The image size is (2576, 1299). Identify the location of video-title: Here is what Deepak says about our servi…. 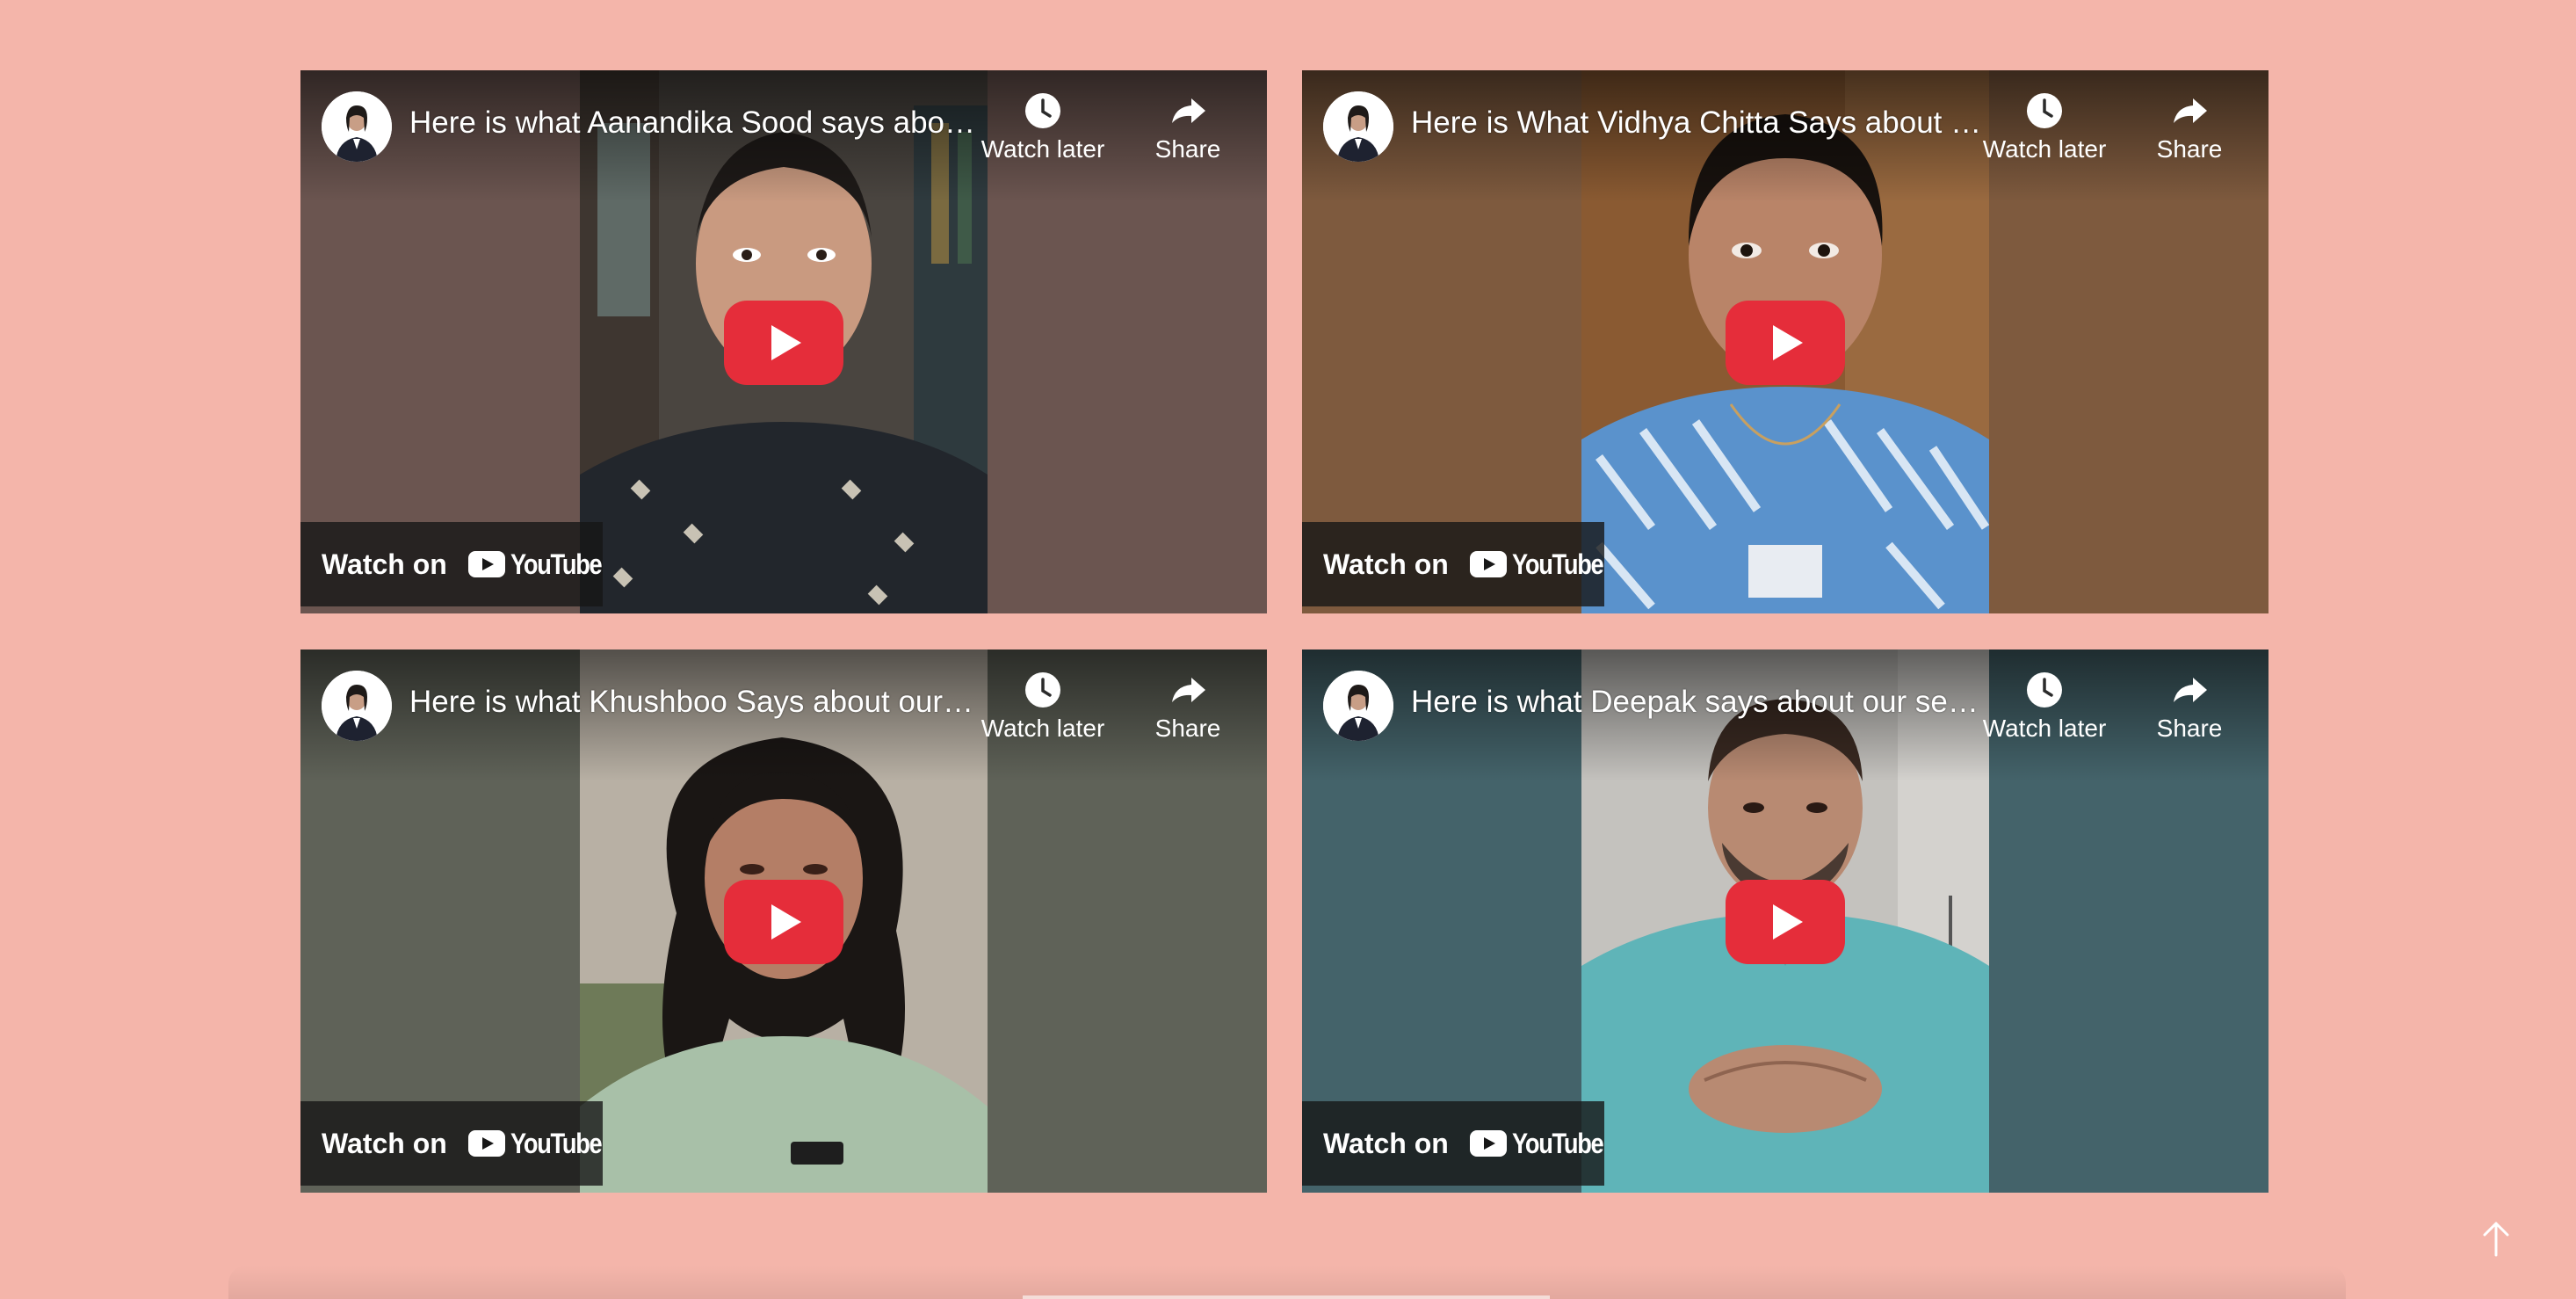
(1696, 702).